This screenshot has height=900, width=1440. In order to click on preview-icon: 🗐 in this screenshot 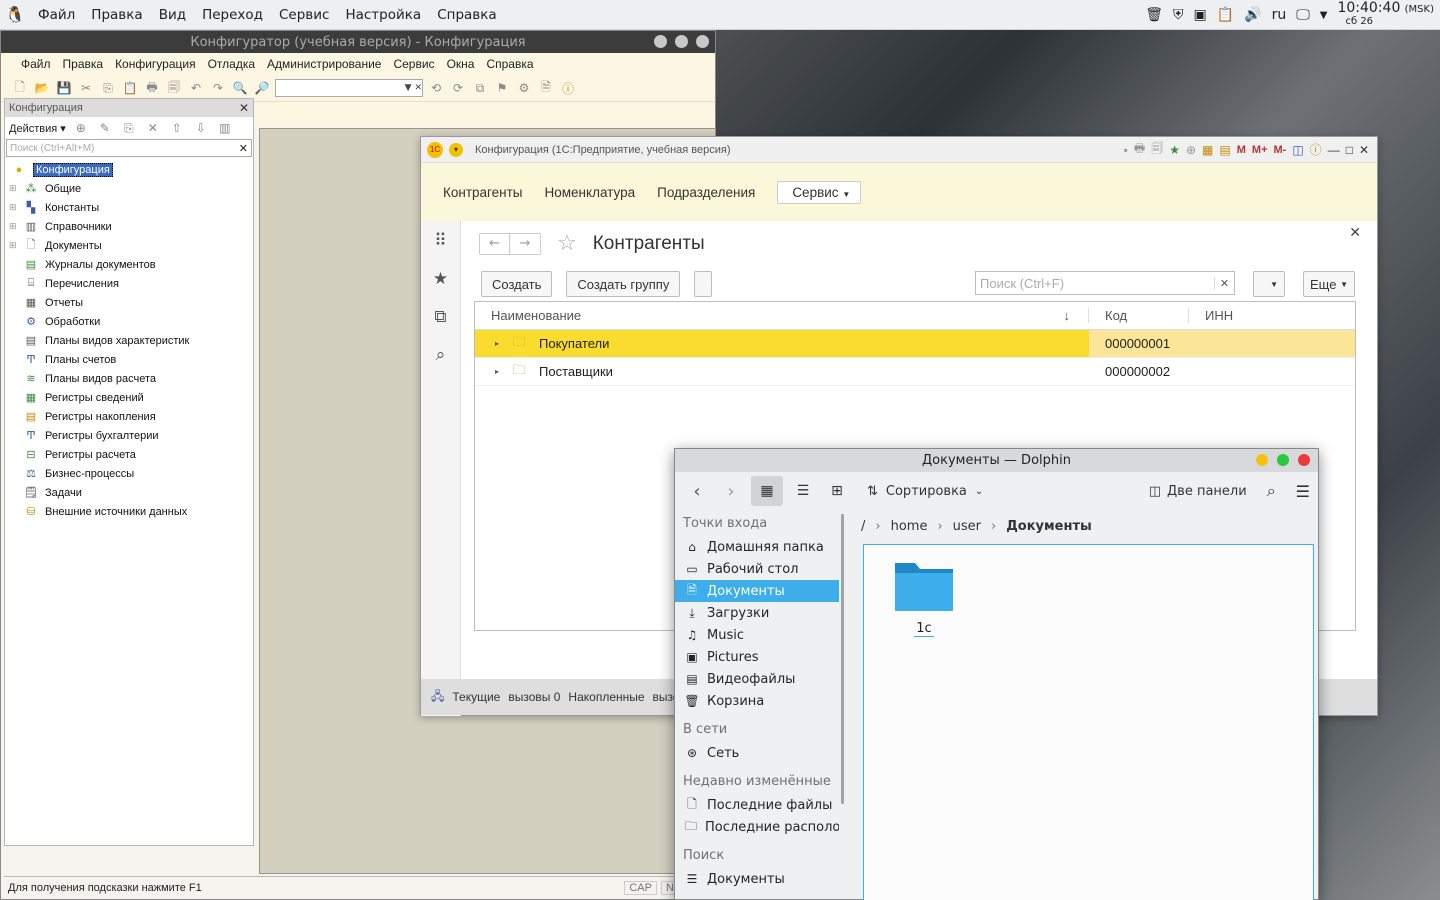, I will do `click(174, 88)`.